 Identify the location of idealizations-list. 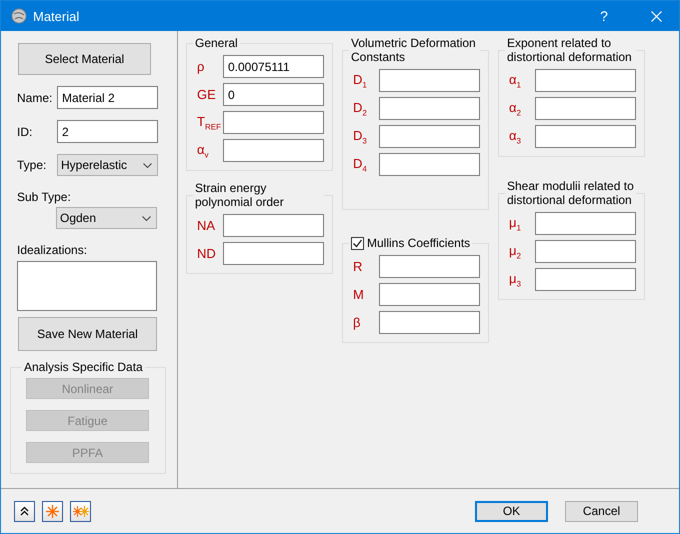
(87, 286).